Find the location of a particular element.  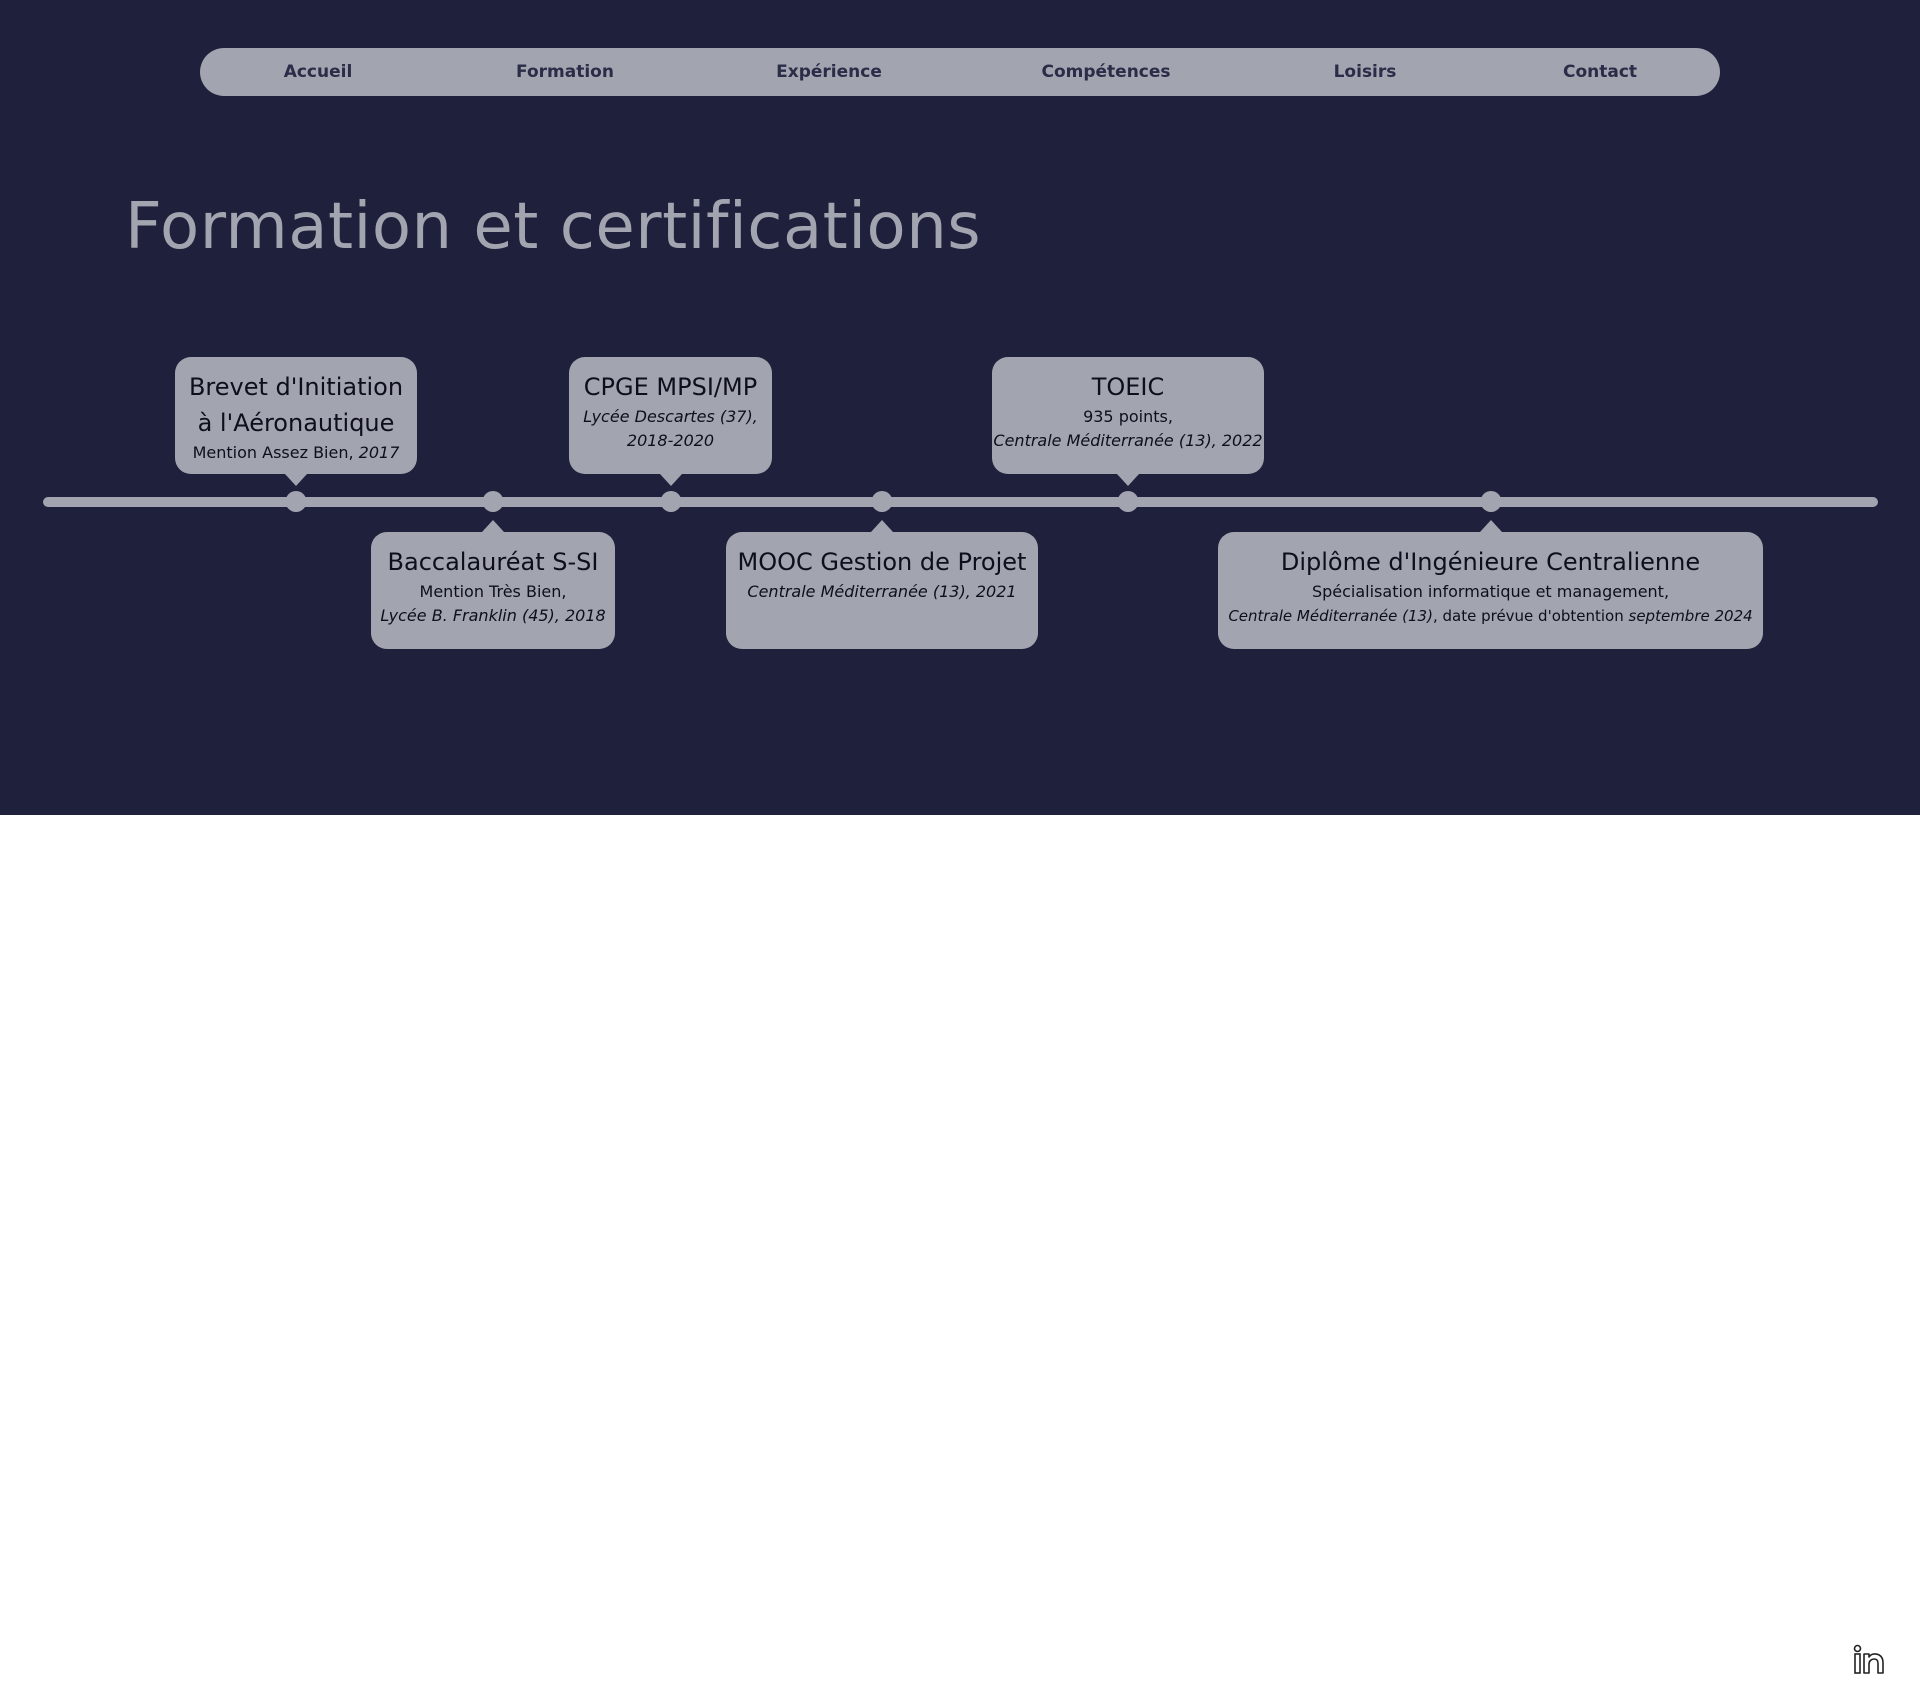

card-title: Diplôme d'Ingénieure Centralienne is located at coordinates (1490, 562).